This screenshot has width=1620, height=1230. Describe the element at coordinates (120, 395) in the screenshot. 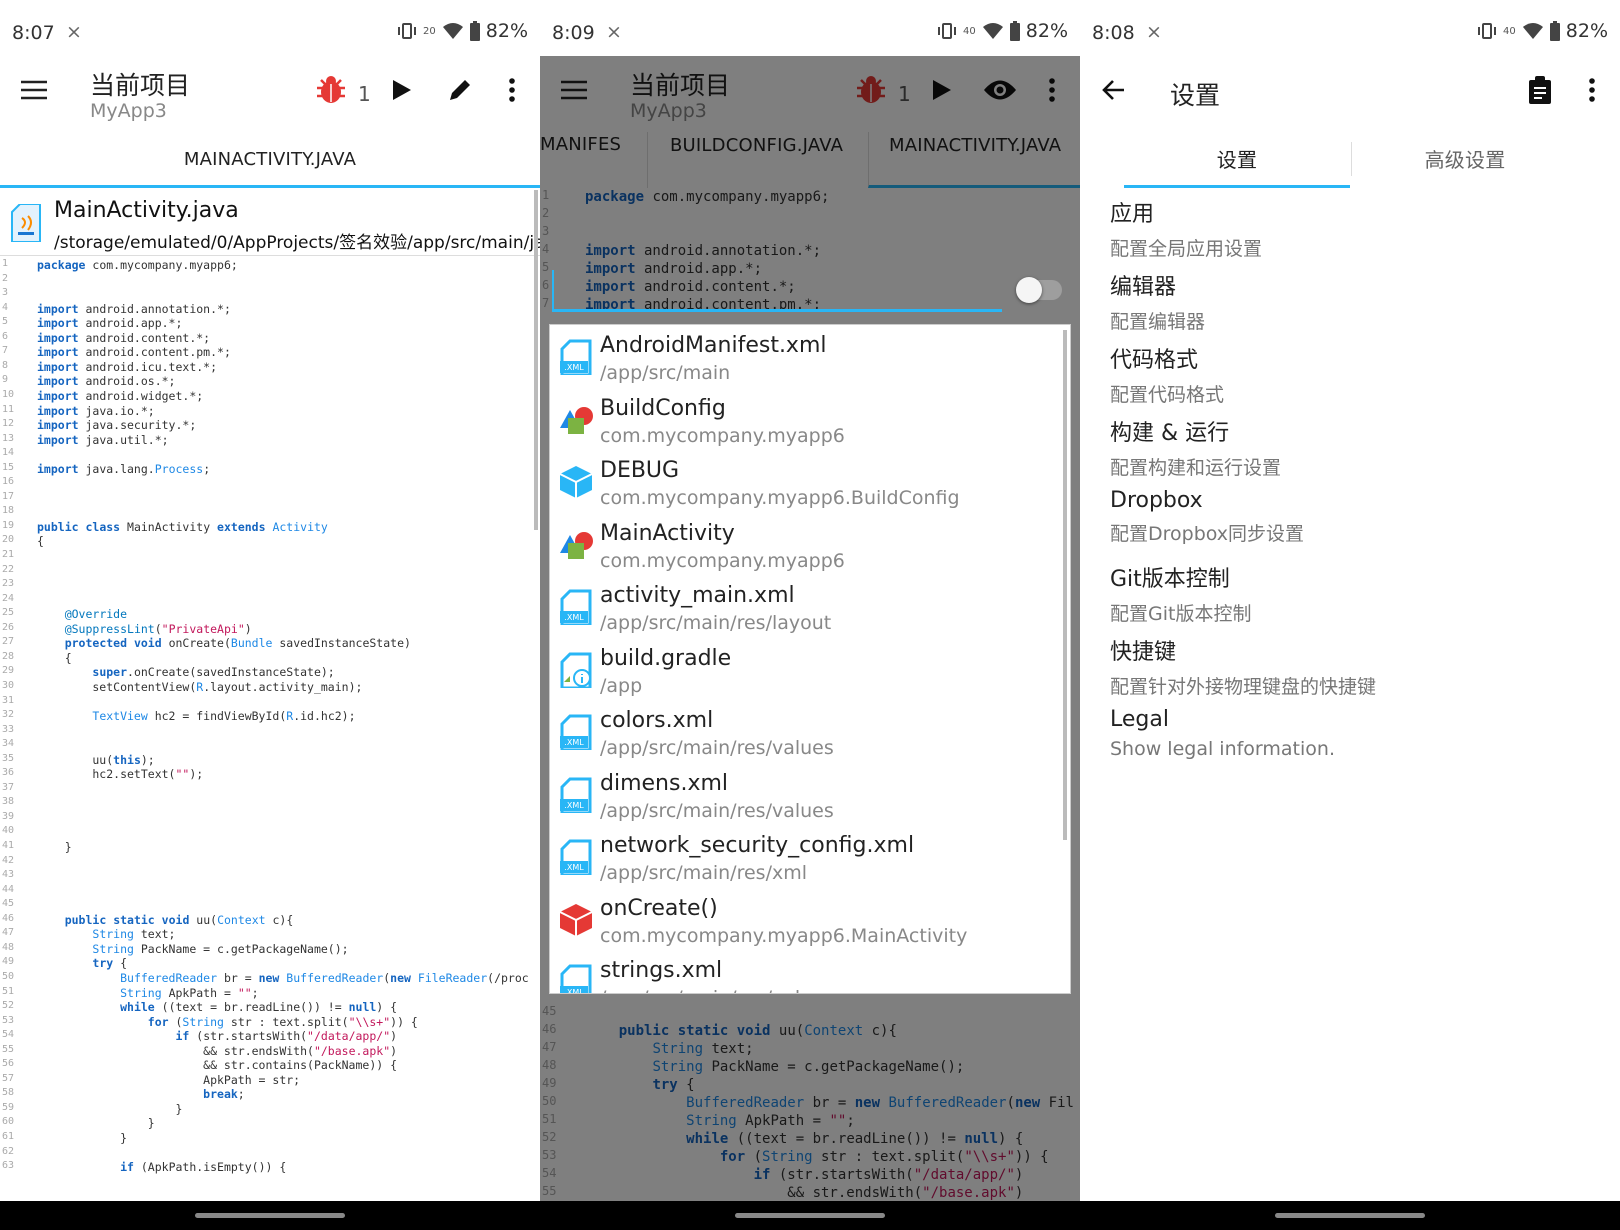

I see `code-line: import android.widget.*;` at that location.